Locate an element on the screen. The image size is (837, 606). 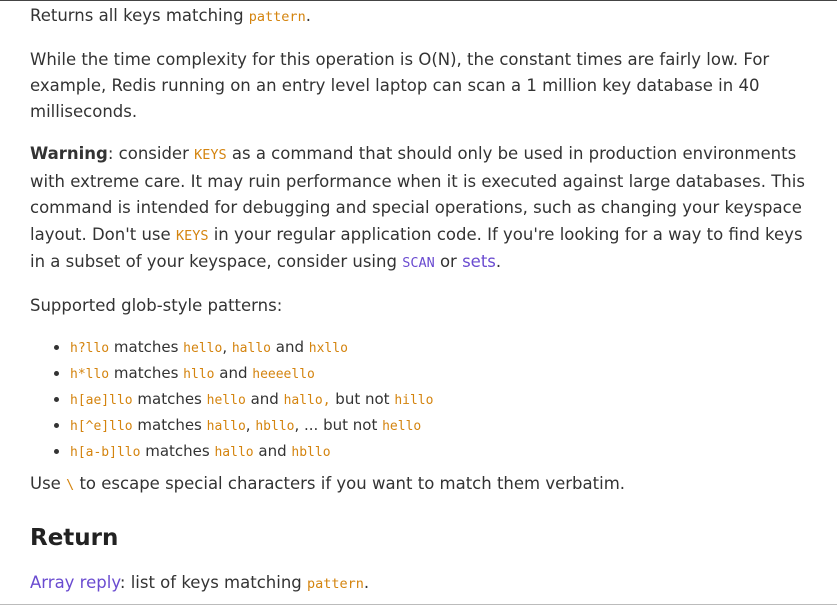
intro-paragraph: Returns all keys matching pattern. is located at coordinates (170, 16).